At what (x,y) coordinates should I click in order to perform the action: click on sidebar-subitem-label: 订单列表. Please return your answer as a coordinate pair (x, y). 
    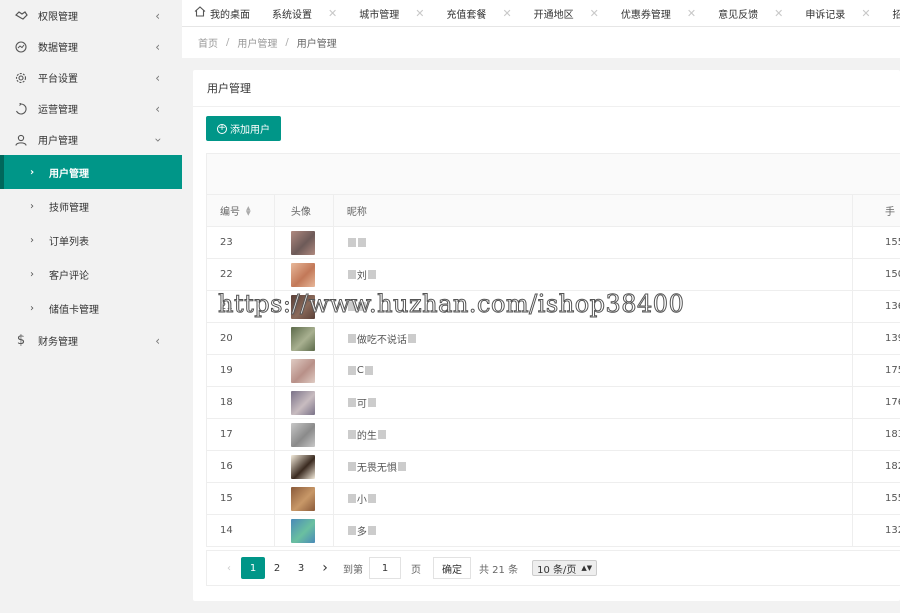
    Looking at the image, I should click on (69, 242).